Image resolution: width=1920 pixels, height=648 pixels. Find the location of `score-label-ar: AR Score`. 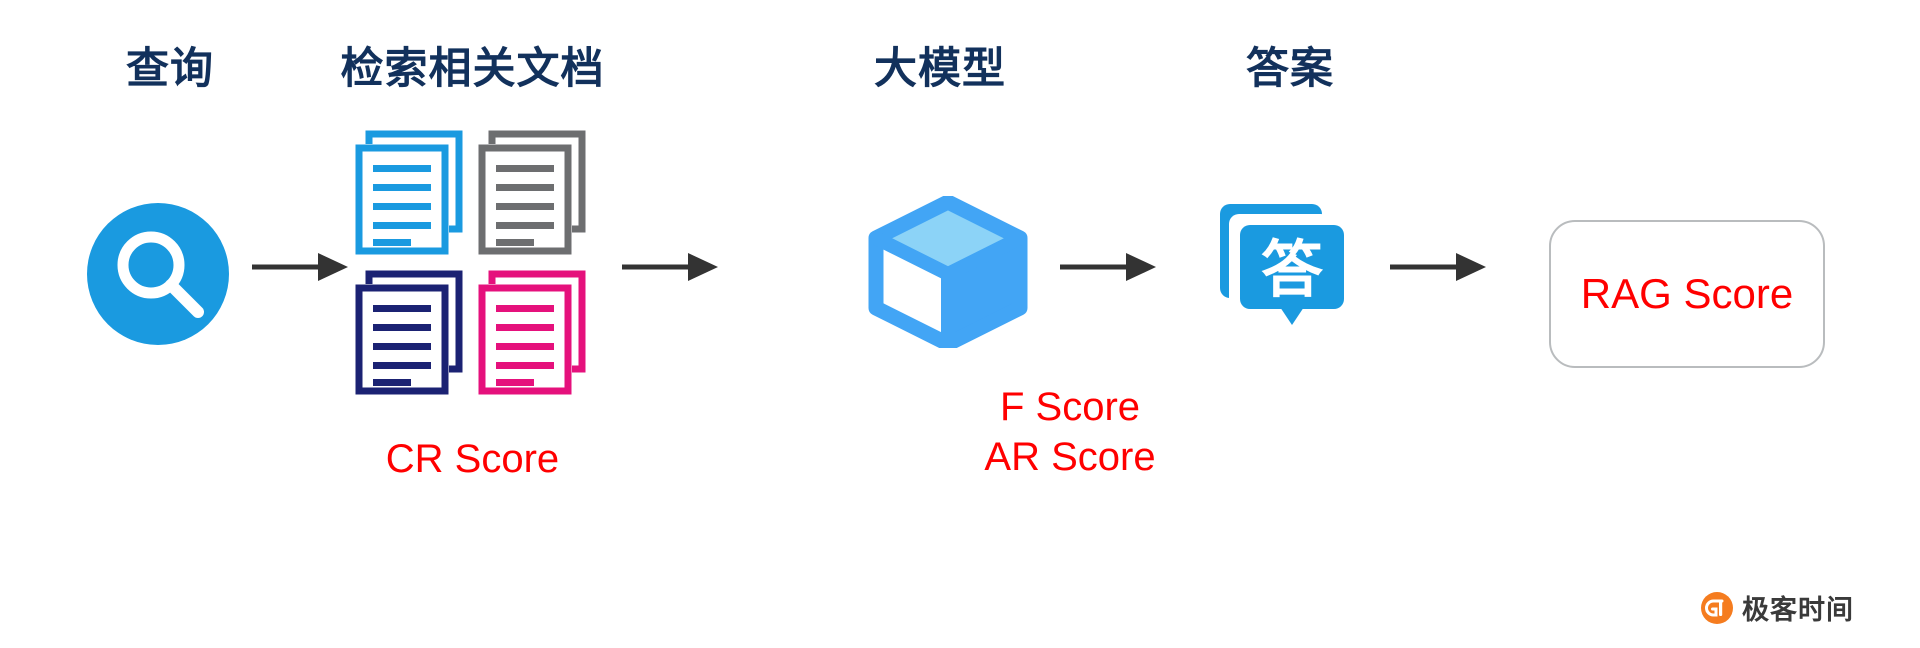

score-label-ar: AR Score is located at coordinates (1070, 457).